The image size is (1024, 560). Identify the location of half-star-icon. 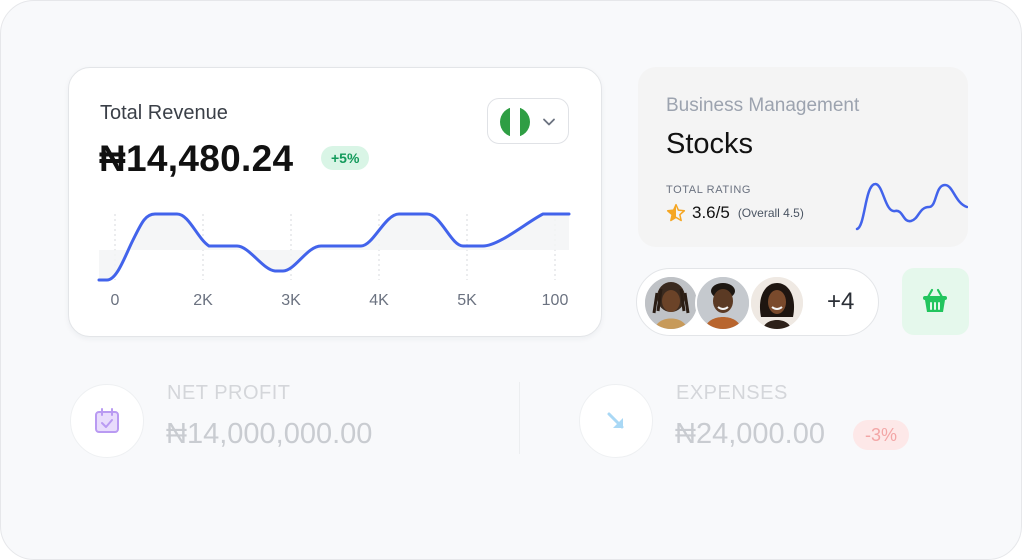
(676, 212).